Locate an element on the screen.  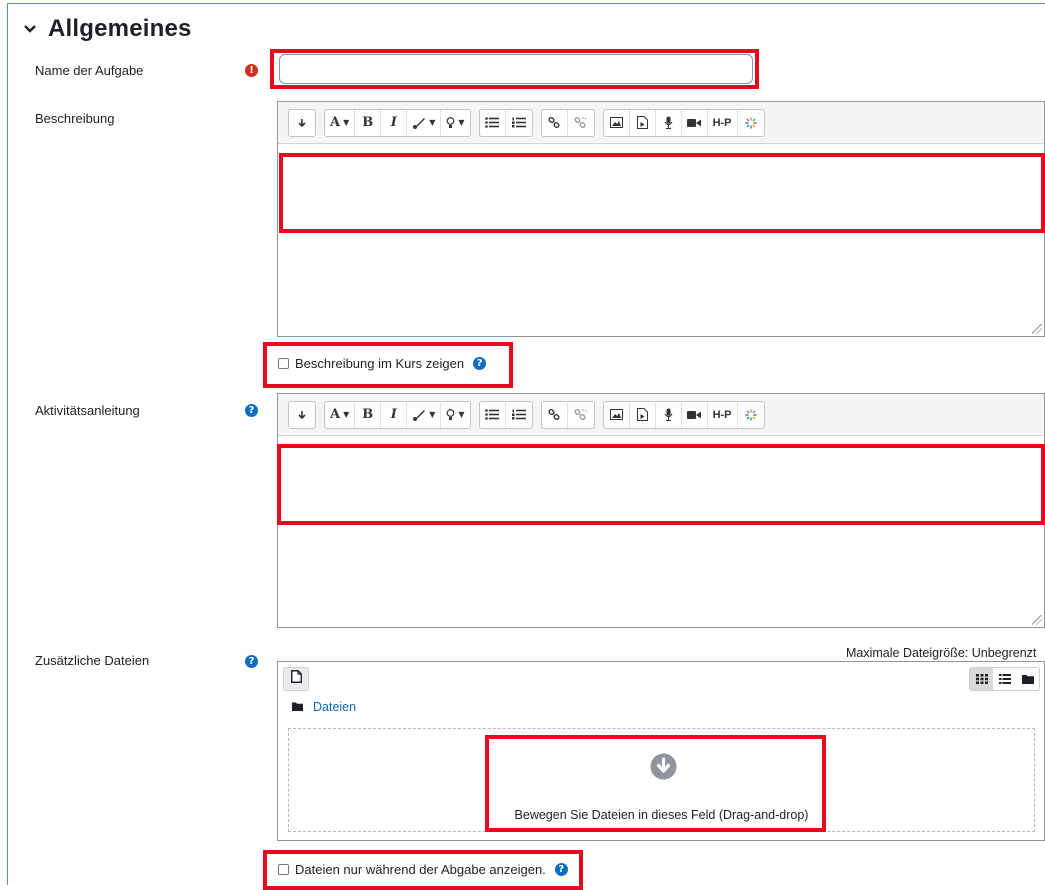
breadcrumb: Dateien is located at coordinates (324, 707).